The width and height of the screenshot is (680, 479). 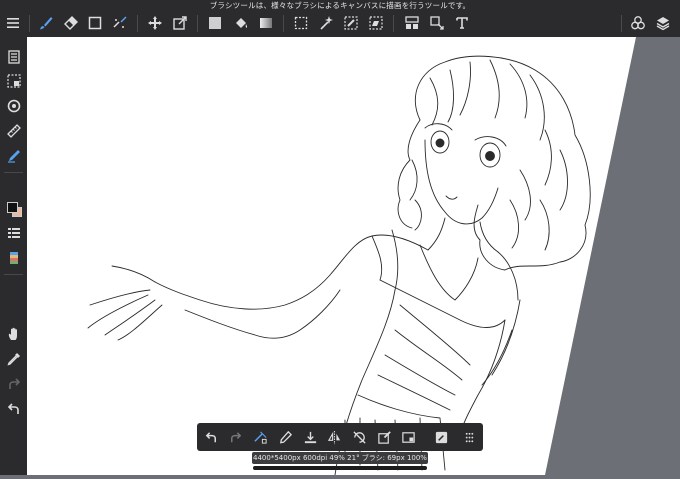 I want to click on correction-tool-icon, so click(x=120, y=23).